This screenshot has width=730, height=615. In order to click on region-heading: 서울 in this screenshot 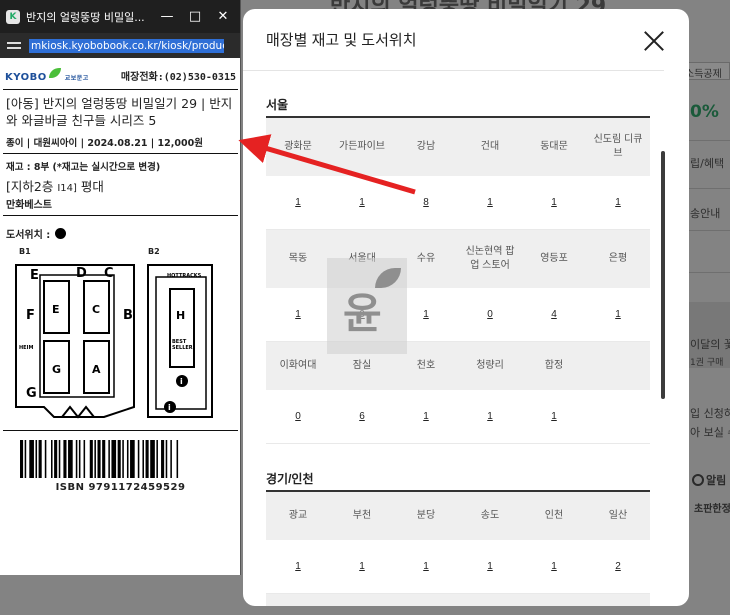, I will do `click(277, 105)`.